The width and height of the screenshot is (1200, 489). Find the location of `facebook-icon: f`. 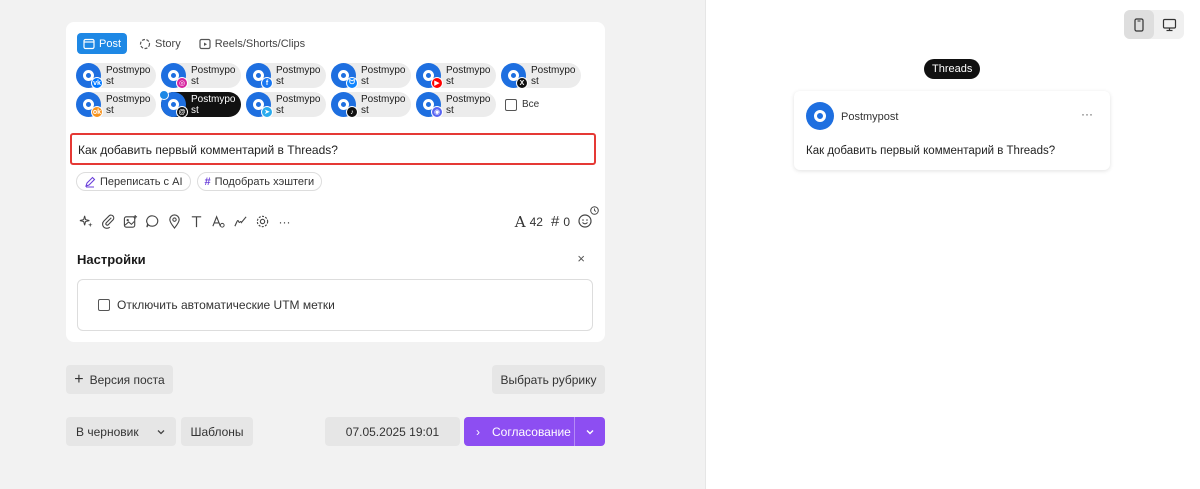

facebook-icon: f is located at coordinates (267, 83).